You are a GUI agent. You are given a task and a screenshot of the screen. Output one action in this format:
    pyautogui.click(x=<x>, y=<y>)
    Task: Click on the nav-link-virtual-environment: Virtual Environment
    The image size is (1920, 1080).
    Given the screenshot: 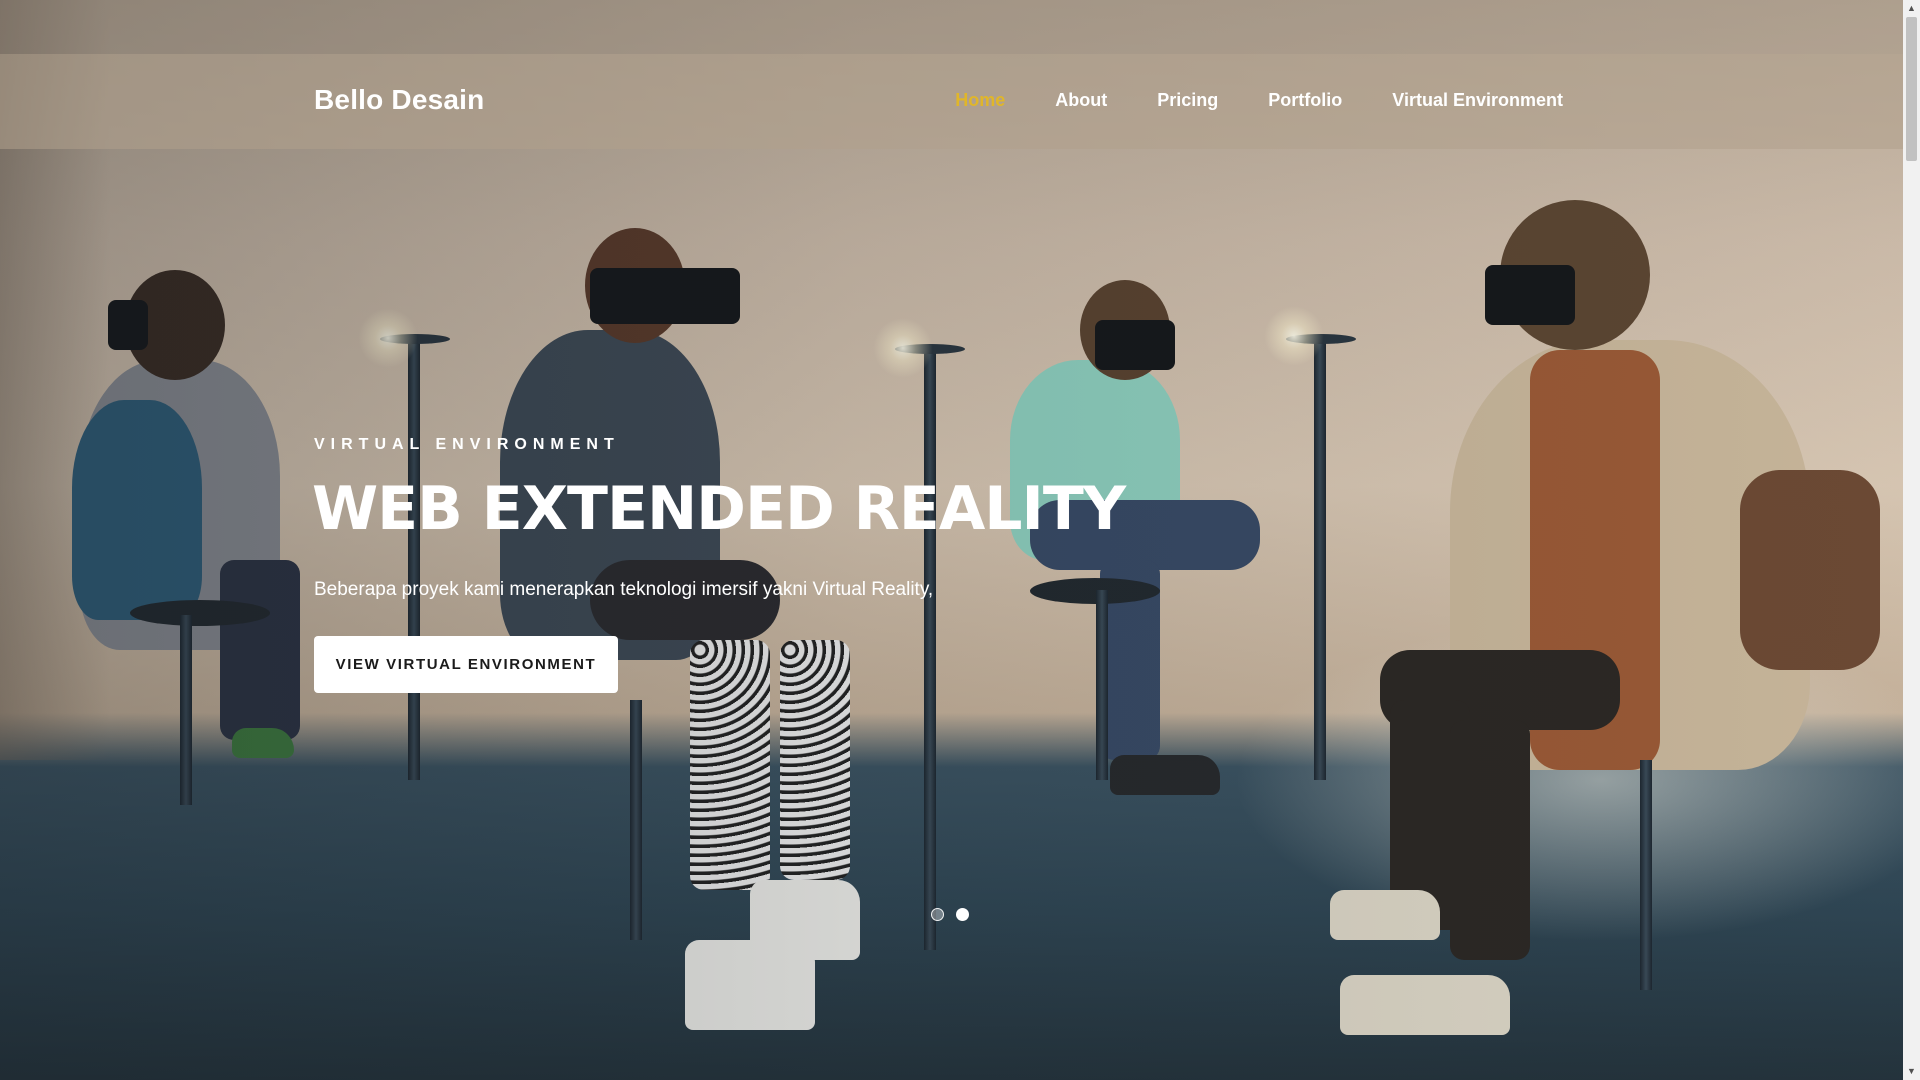 What is the action you would take?
    pyautogui.click(x=1477, y=100)
    